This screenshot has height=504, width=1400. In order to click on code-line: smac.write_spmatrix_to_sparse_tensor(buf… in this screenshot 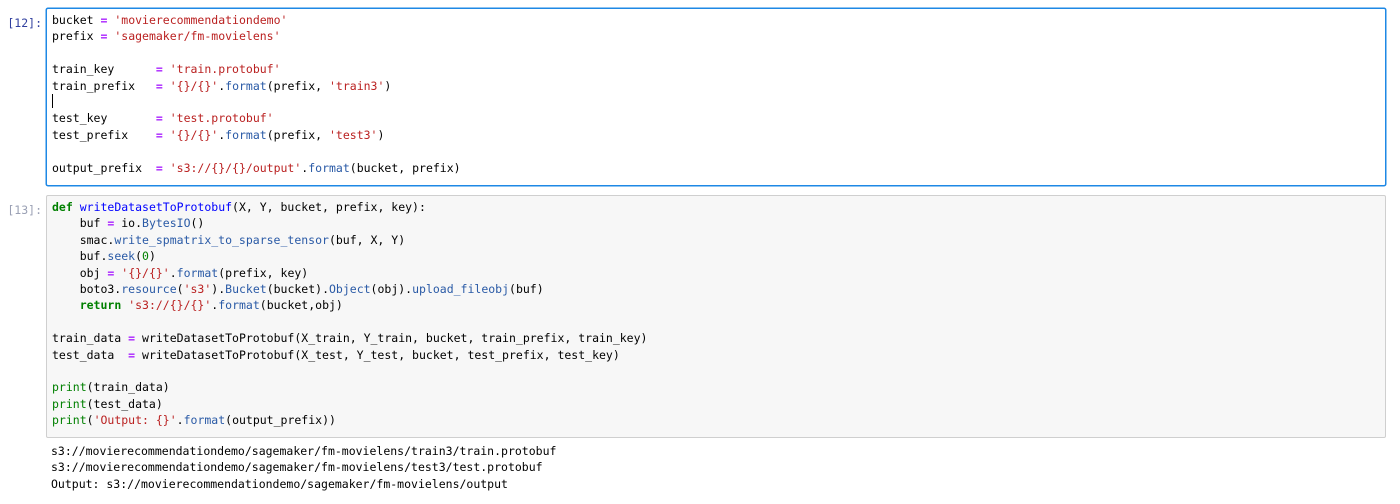, I will do `click(229, 239)`.